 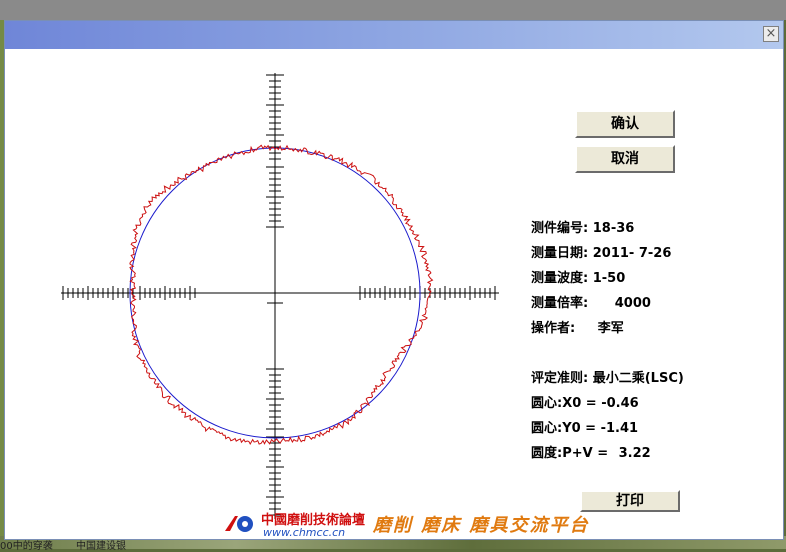 I want to click on criterion-row: 评定准则: 最小二乘(LSC), so click(x=607, y=376).